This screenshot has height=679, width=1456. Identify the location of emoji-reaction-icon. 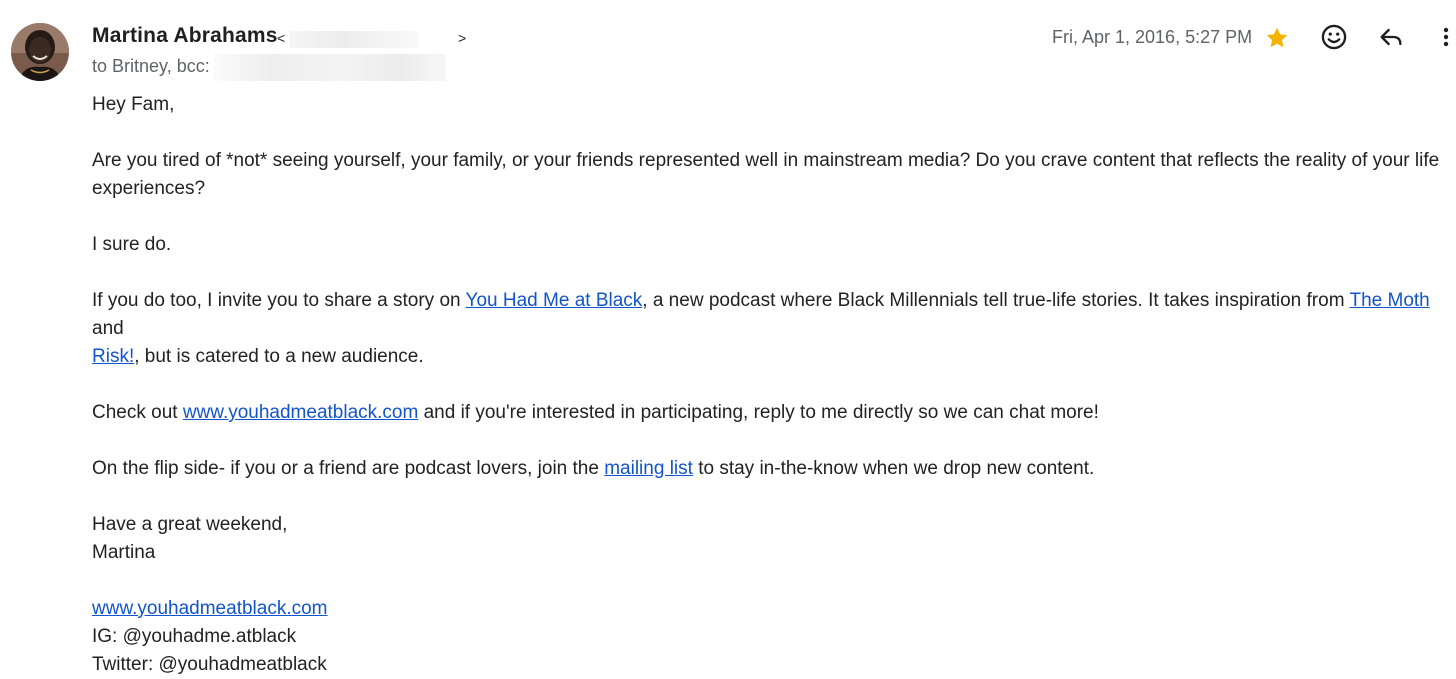
(1334, 37).